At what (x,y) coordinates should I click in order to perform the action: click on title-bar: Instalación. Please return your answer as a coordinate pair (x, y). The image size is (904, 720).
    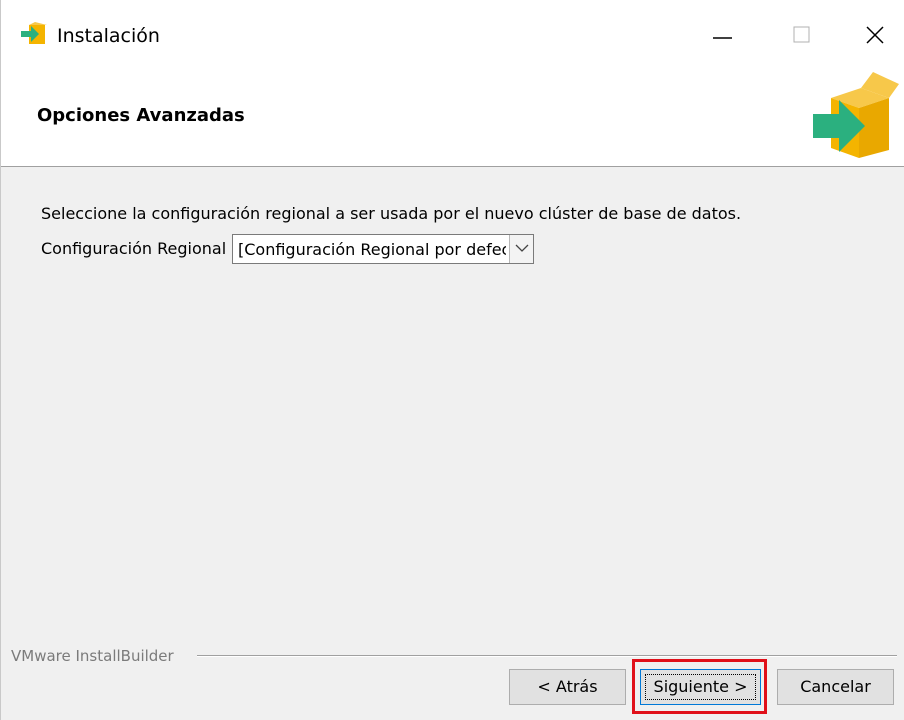
    Looking at the image, I should click on (452, 35).